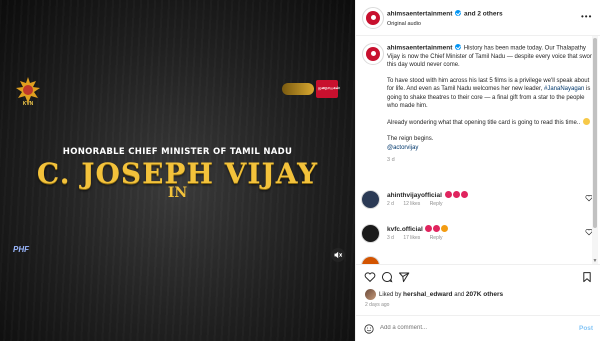 Image resolution: width=600 pixels, height=341 pixels. What do you see at coordinates (373, 18) in the screenshot?
I see `author-avatar` at bounding box center [373, 18].